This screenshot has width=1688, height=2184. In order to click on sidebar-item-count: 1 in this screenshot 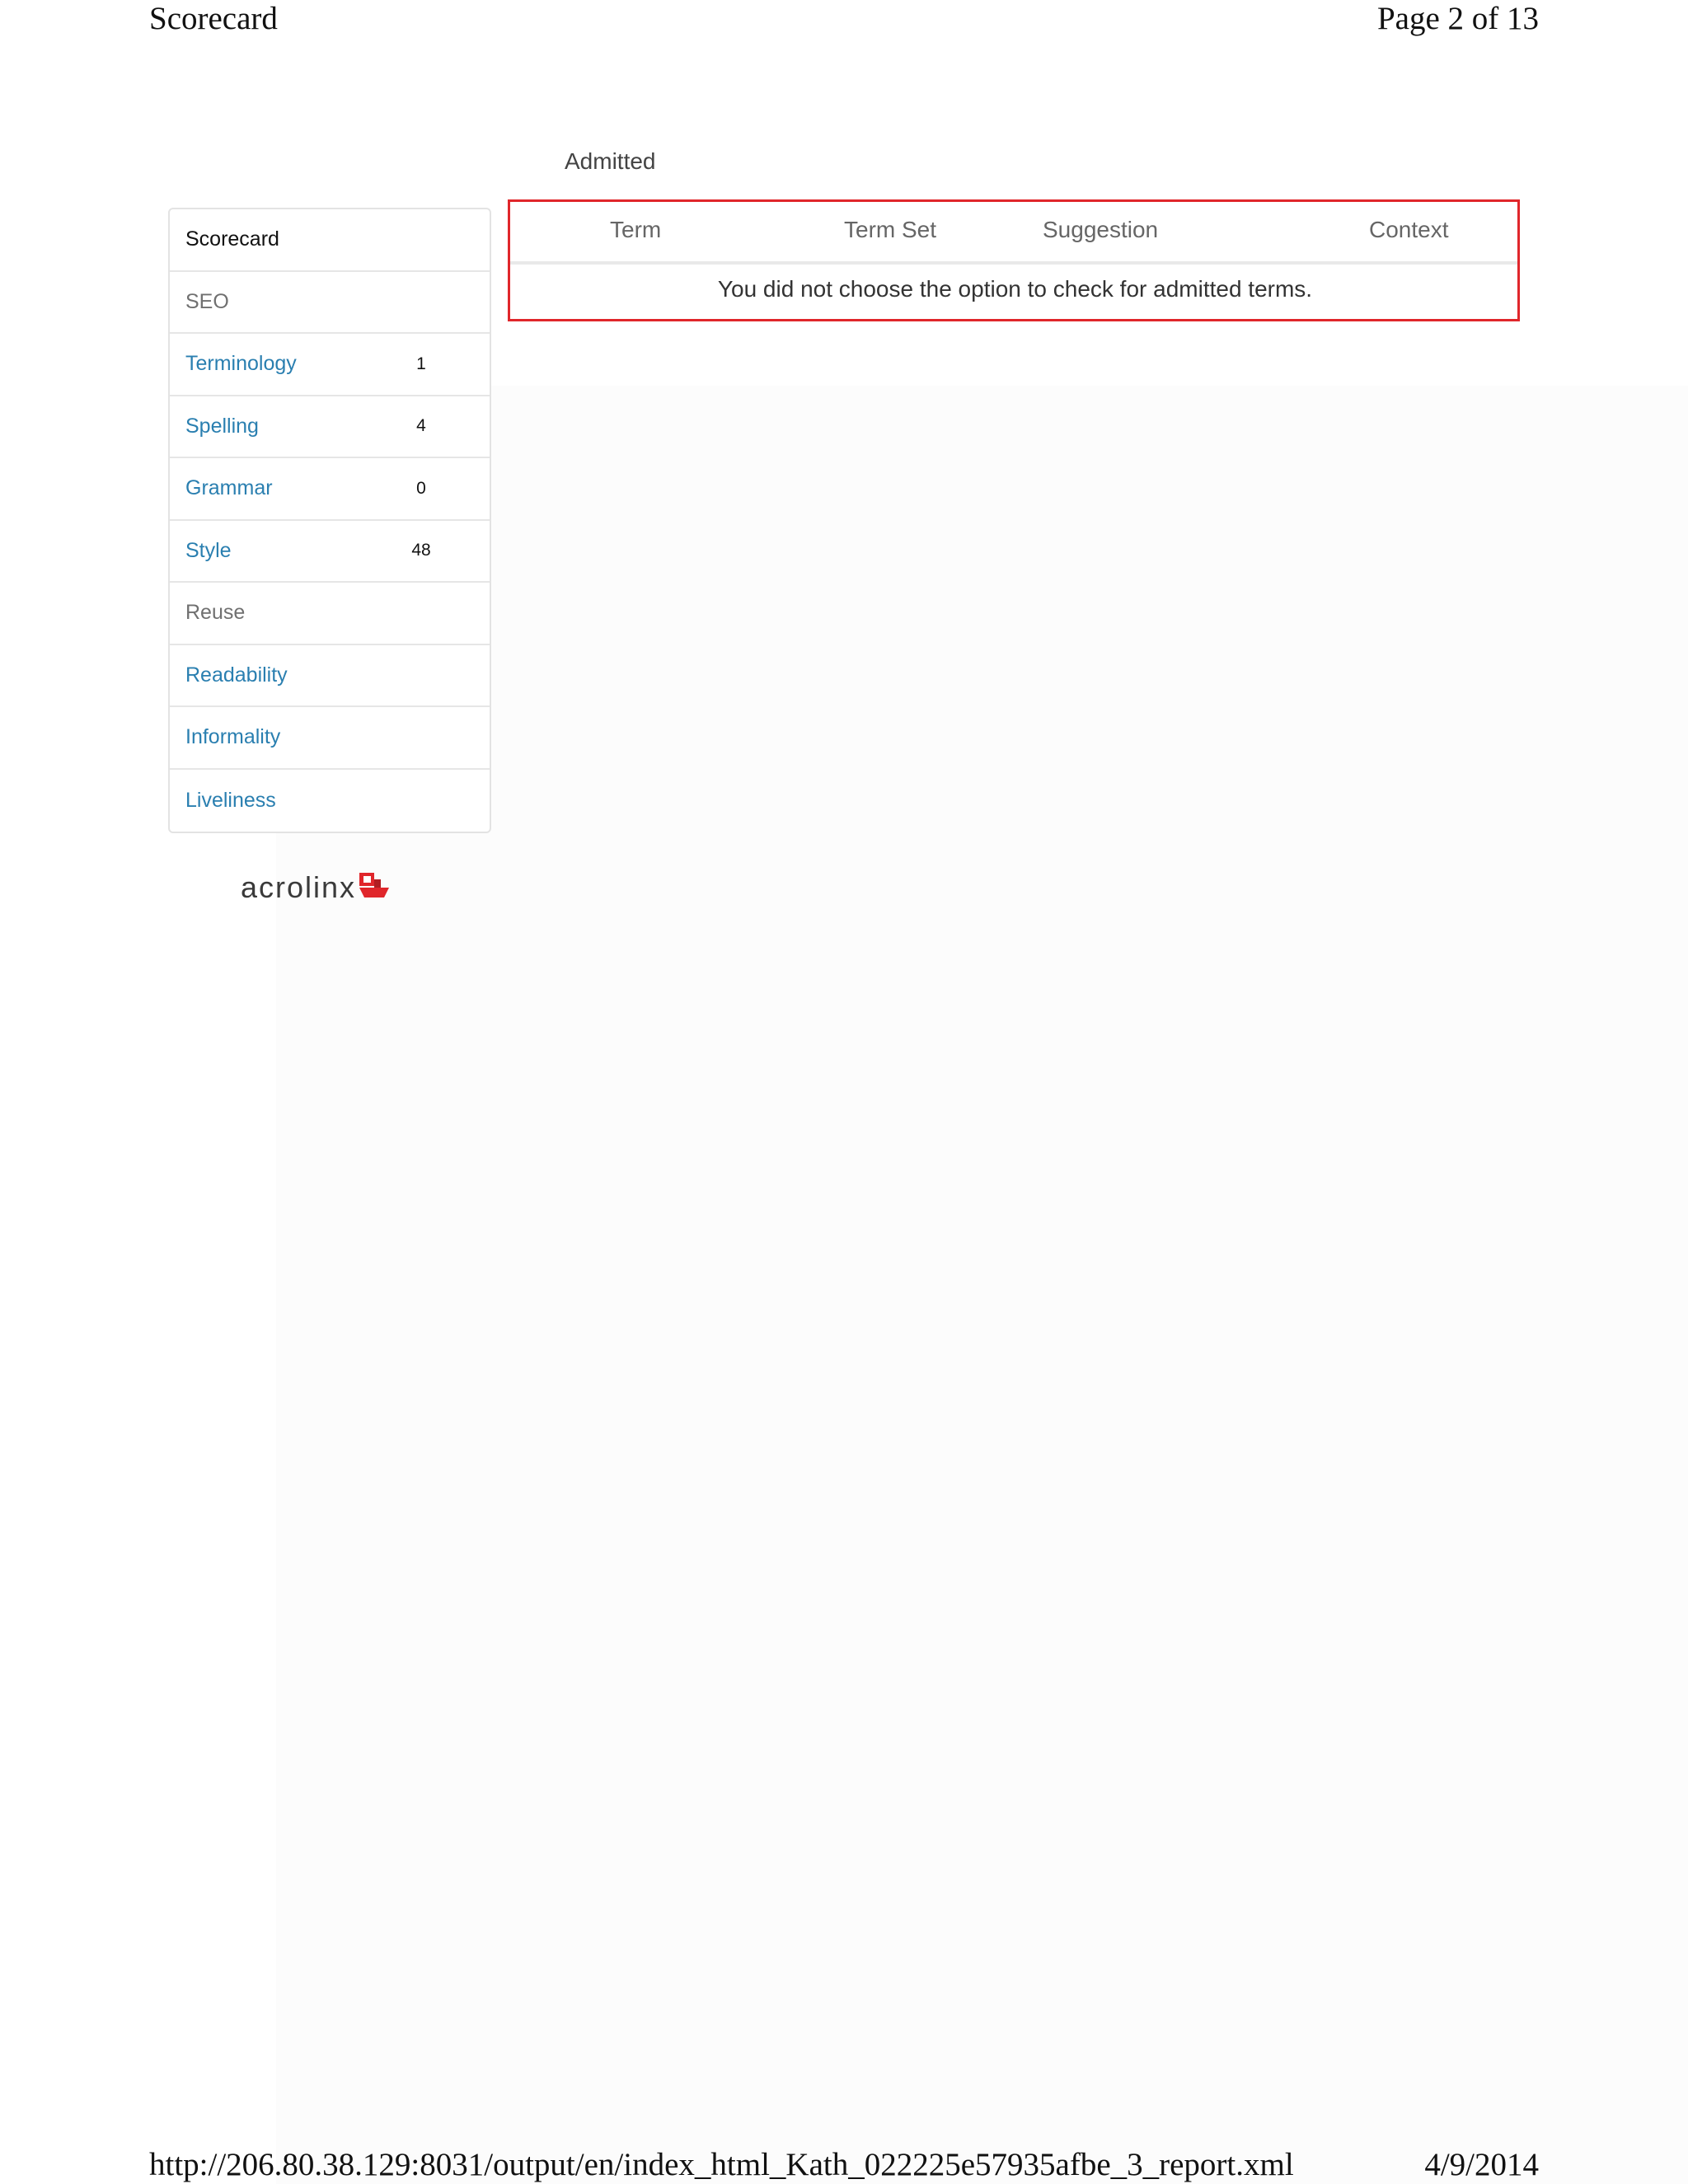, I will do `click(421, 363)`.